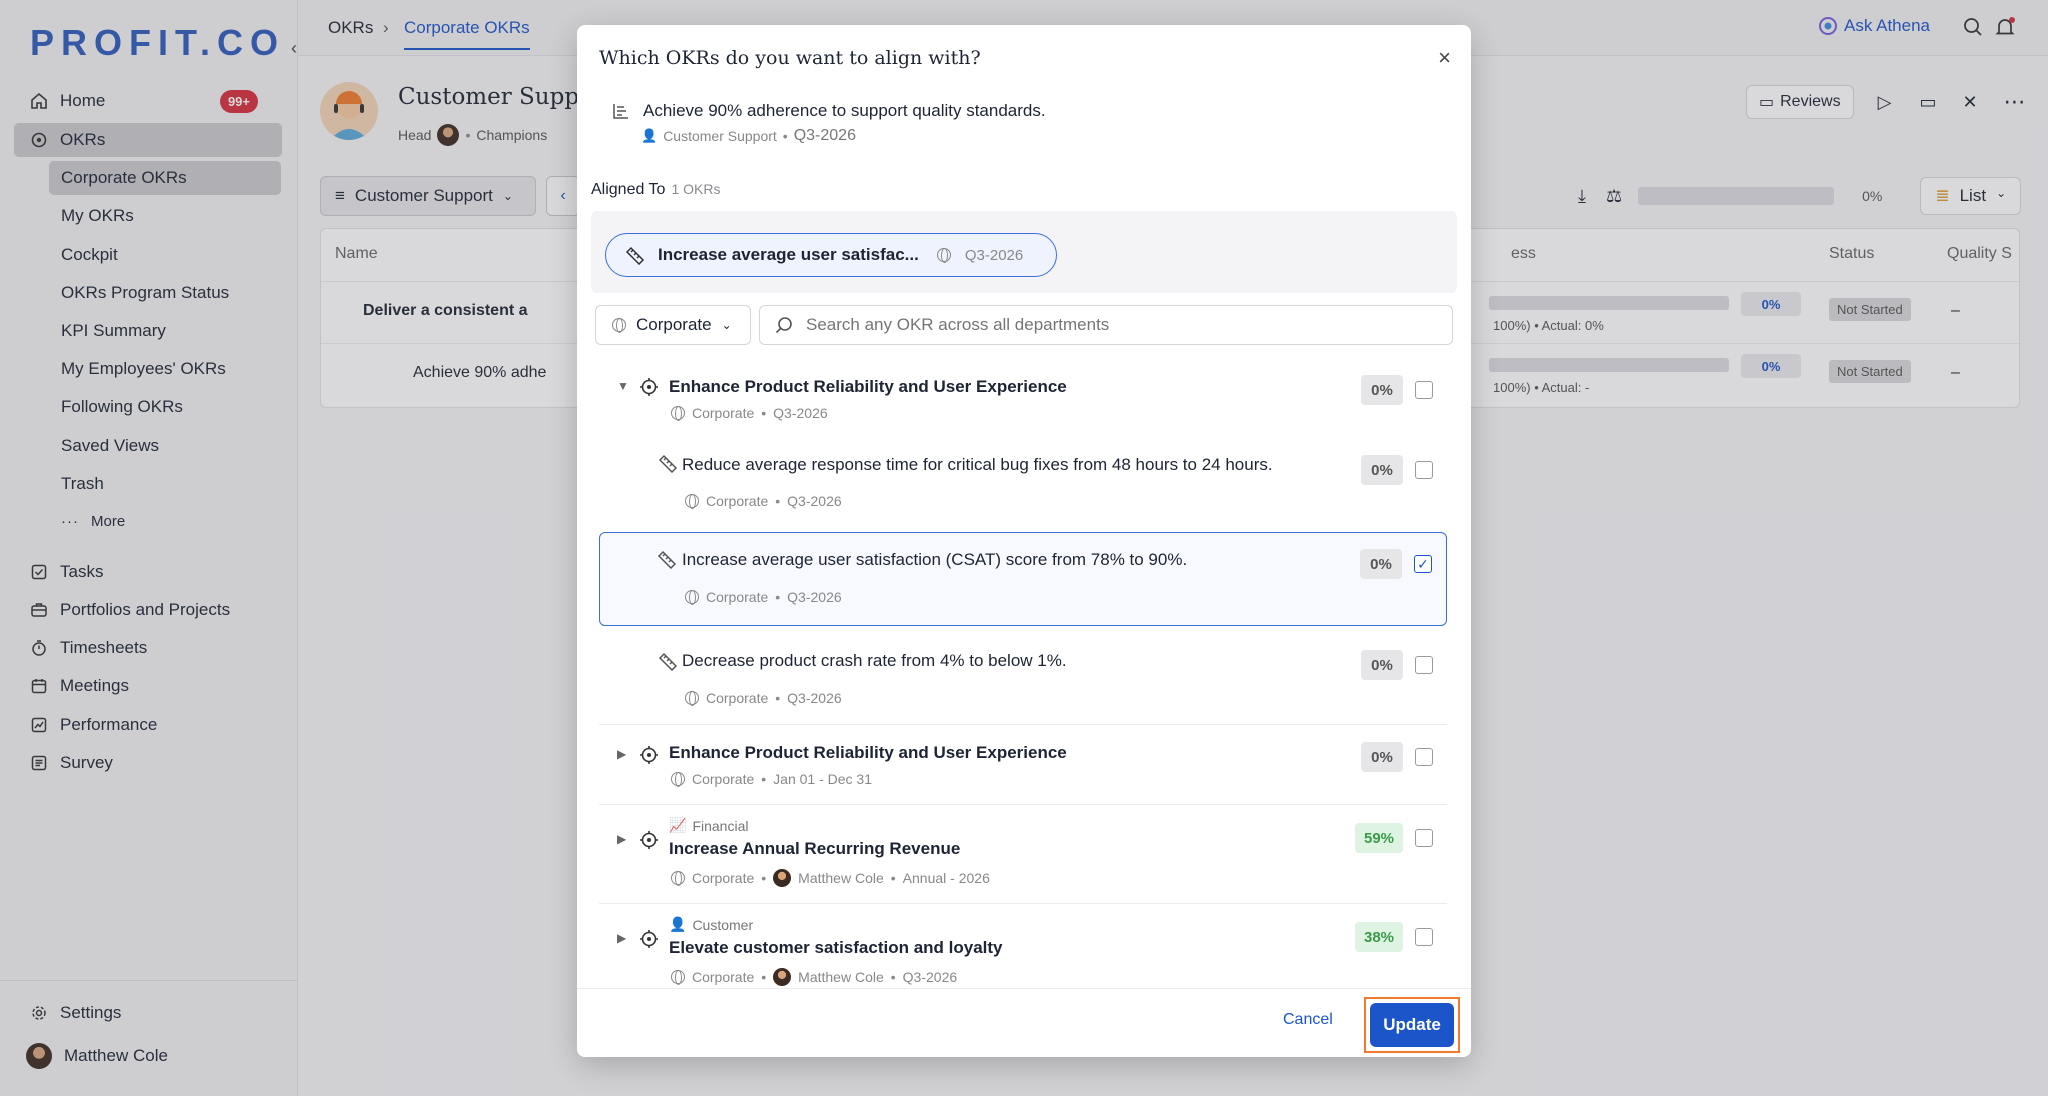  I want to click on perspective-text: Financial, so click(720, 825).